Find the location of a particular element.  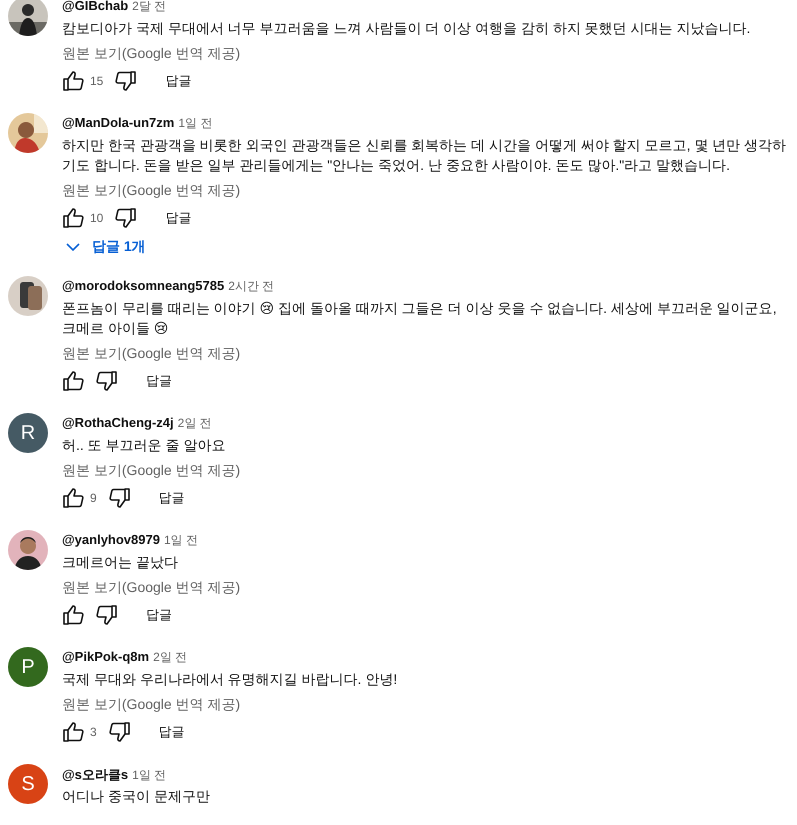

comment-time: 2달 전 is located at coordinates (149, 7).